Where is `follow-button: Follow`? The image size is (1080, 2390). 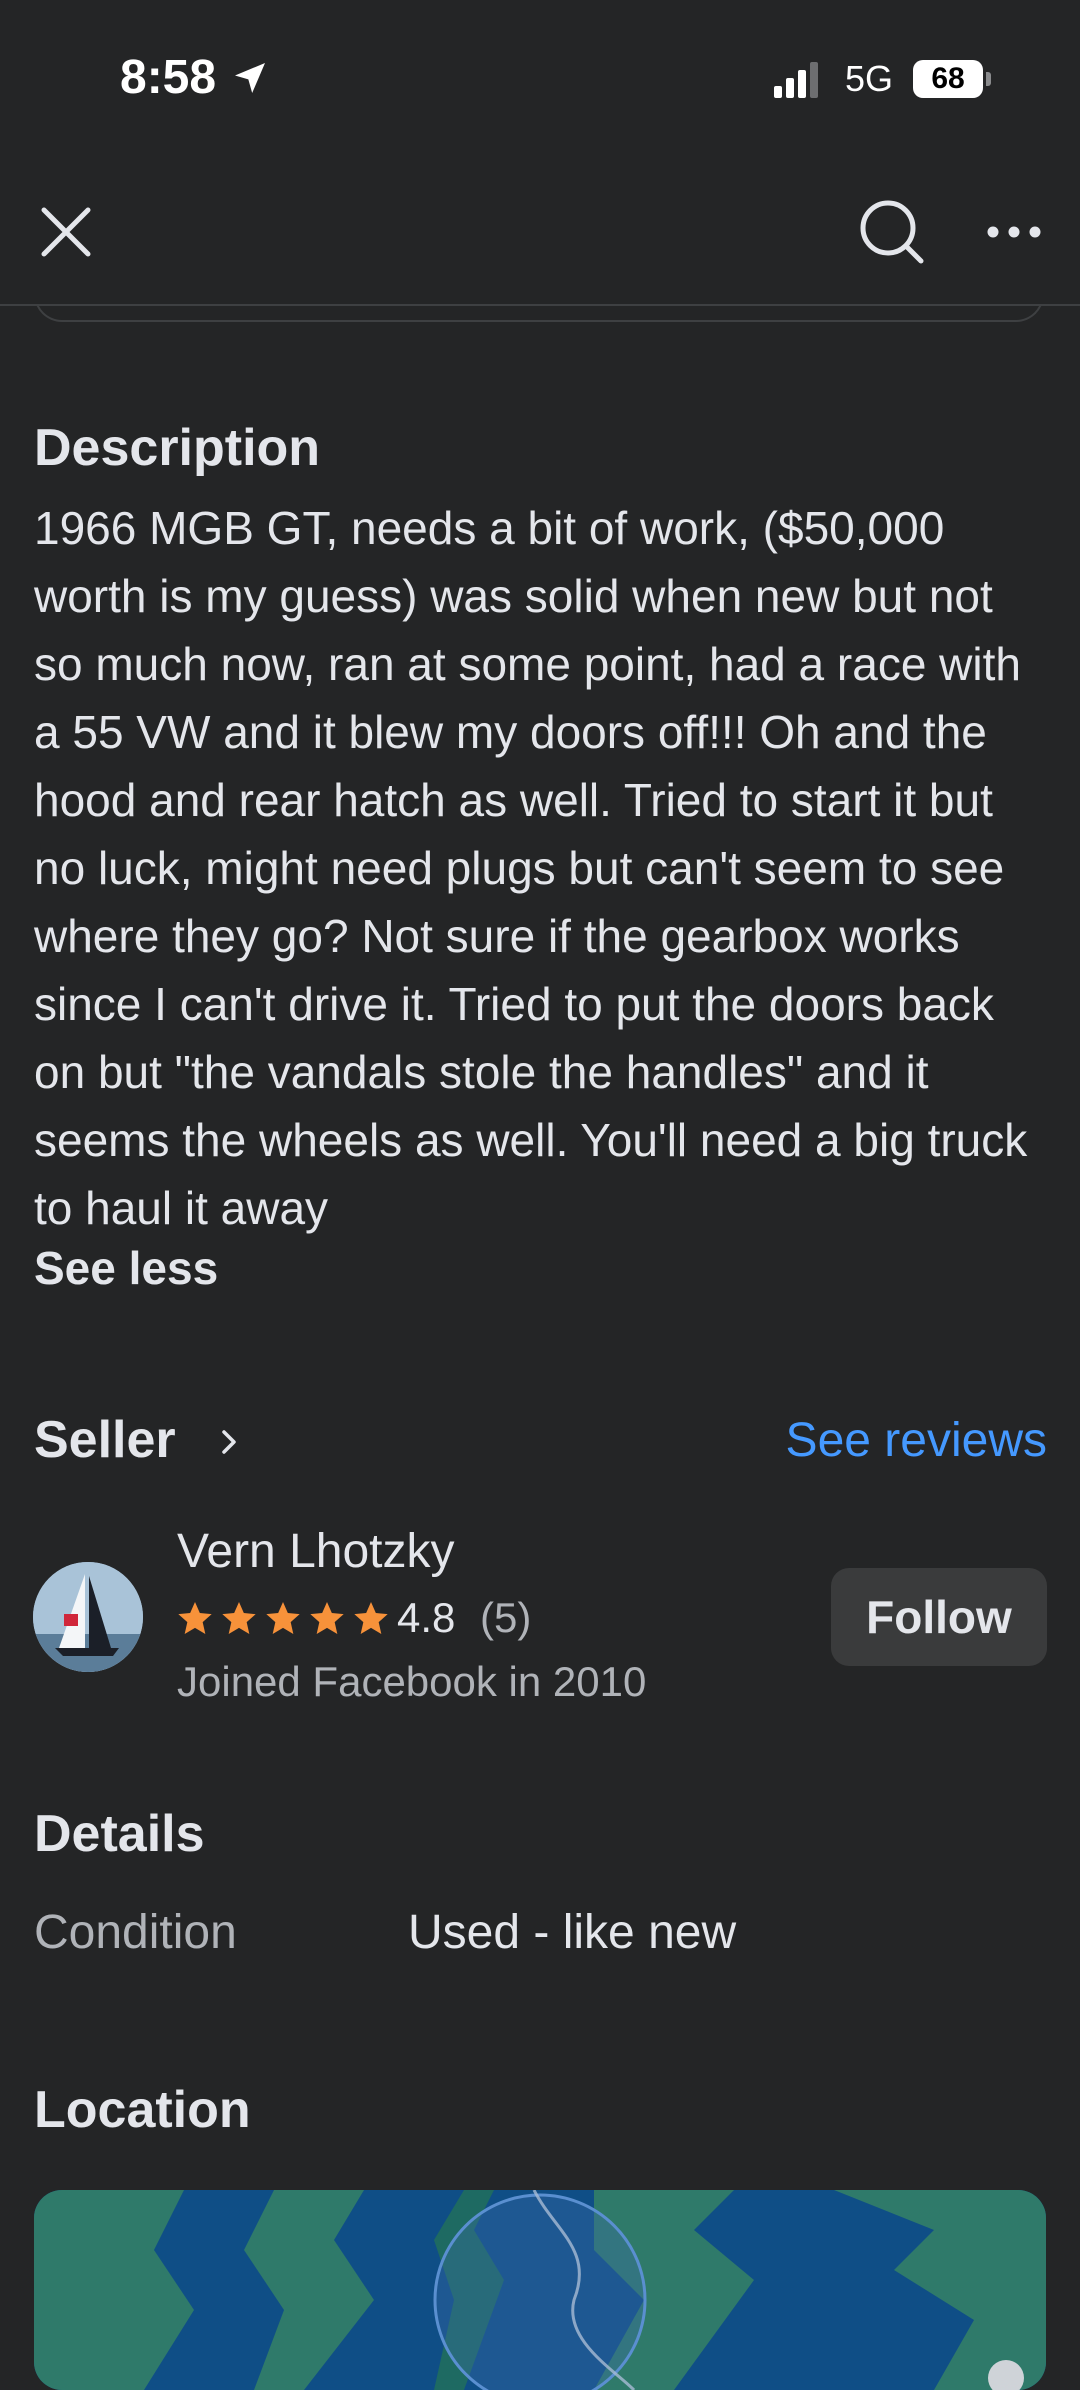
follow-button: Follow is located at coordinates (939, 1617).